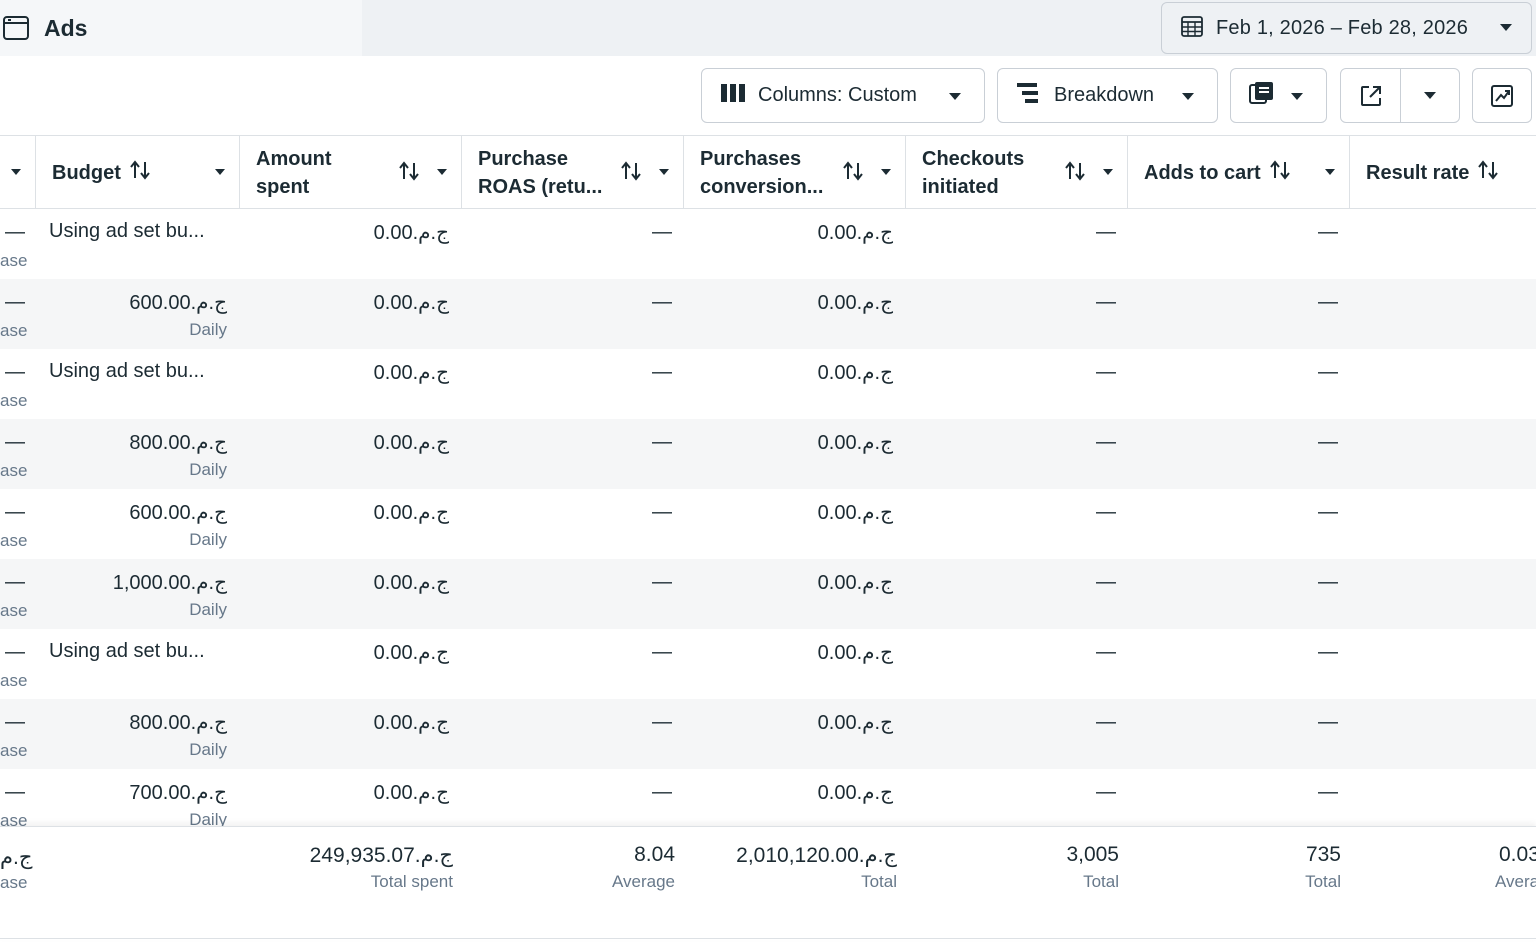 This screenshot has height=943, width=1536. I want to click on charts-button, so click(1502, 95).